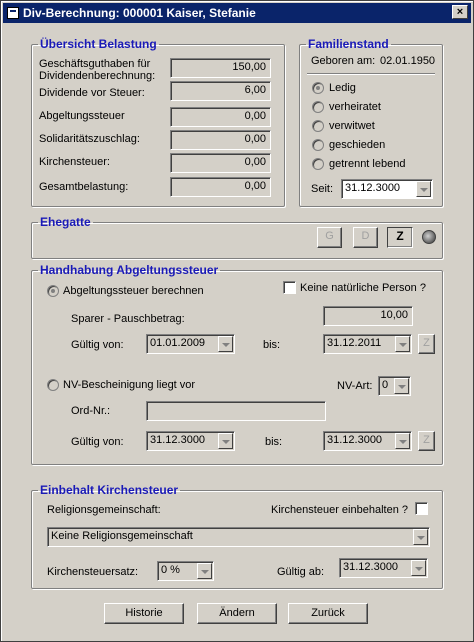 The image size is (474, 642). Describe the element at coordinates (368, 316) in the screenshot. I see `sparer-value: 10,00` at that location.